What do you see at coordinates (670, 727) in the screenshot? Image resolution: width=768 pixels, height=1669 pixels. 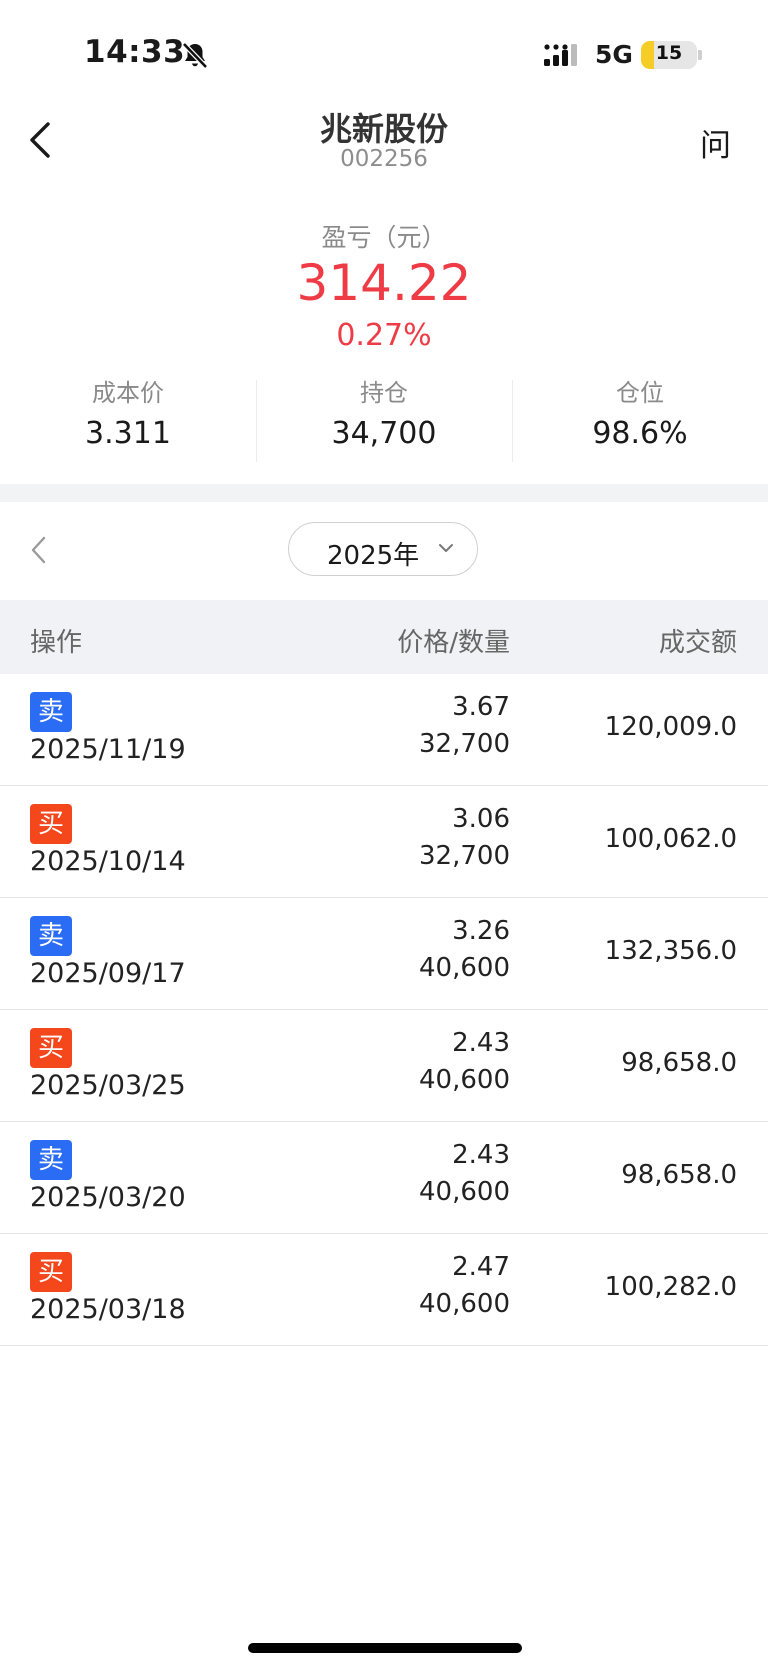 I see `trade-amount: 120,009.0` at bounding box center [670, 727].